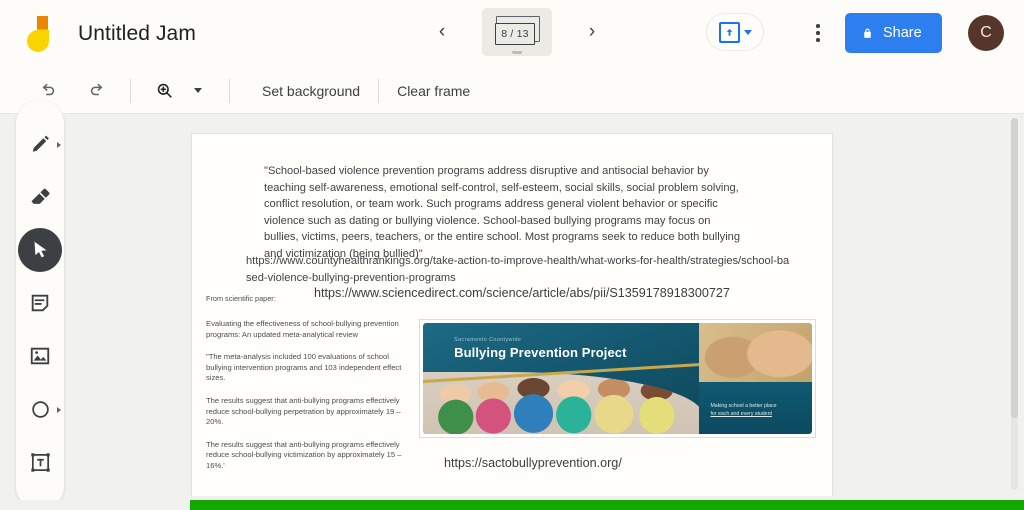  I want to click on text-box-icon, so click(40, 462).